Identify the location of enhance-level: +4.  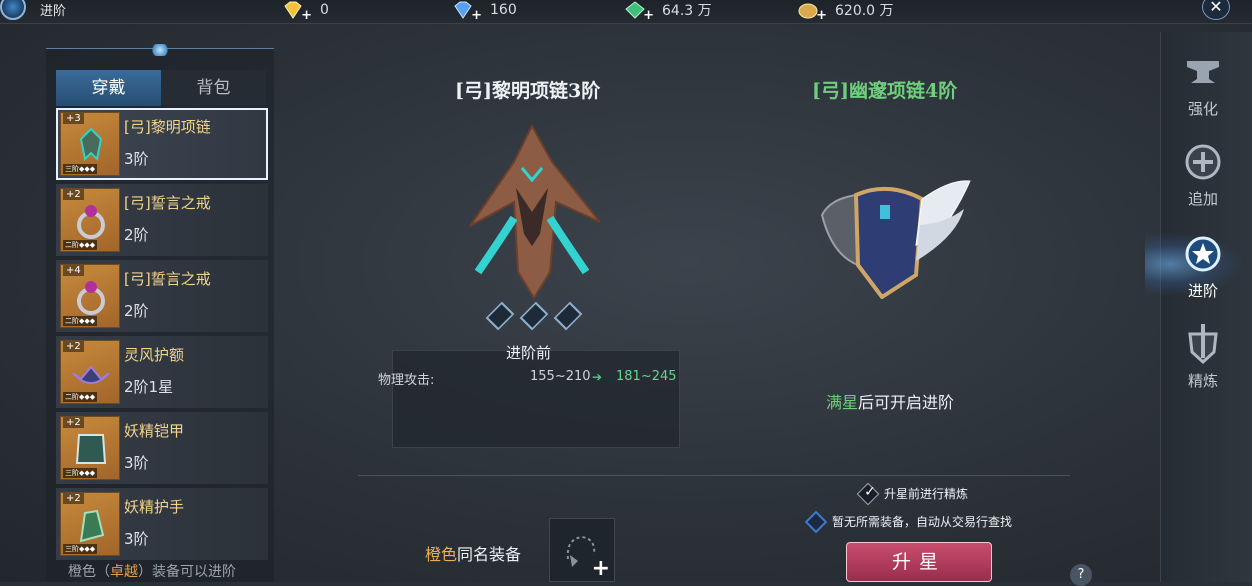
(73, 270).